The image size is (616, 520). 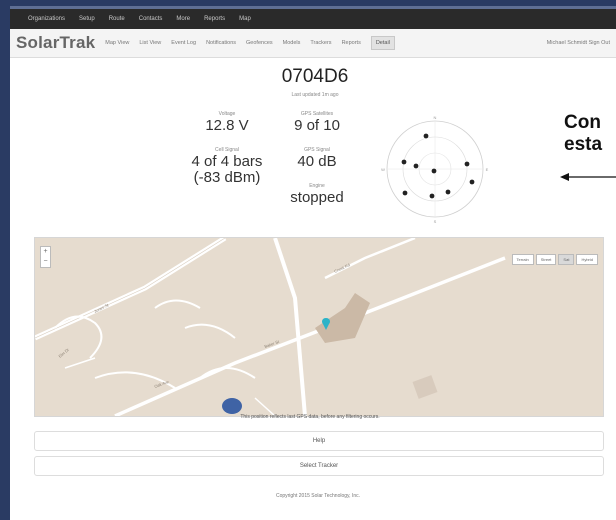 I want to click on last-updated: Last updated 1m ago, so click(x=315, y=95).